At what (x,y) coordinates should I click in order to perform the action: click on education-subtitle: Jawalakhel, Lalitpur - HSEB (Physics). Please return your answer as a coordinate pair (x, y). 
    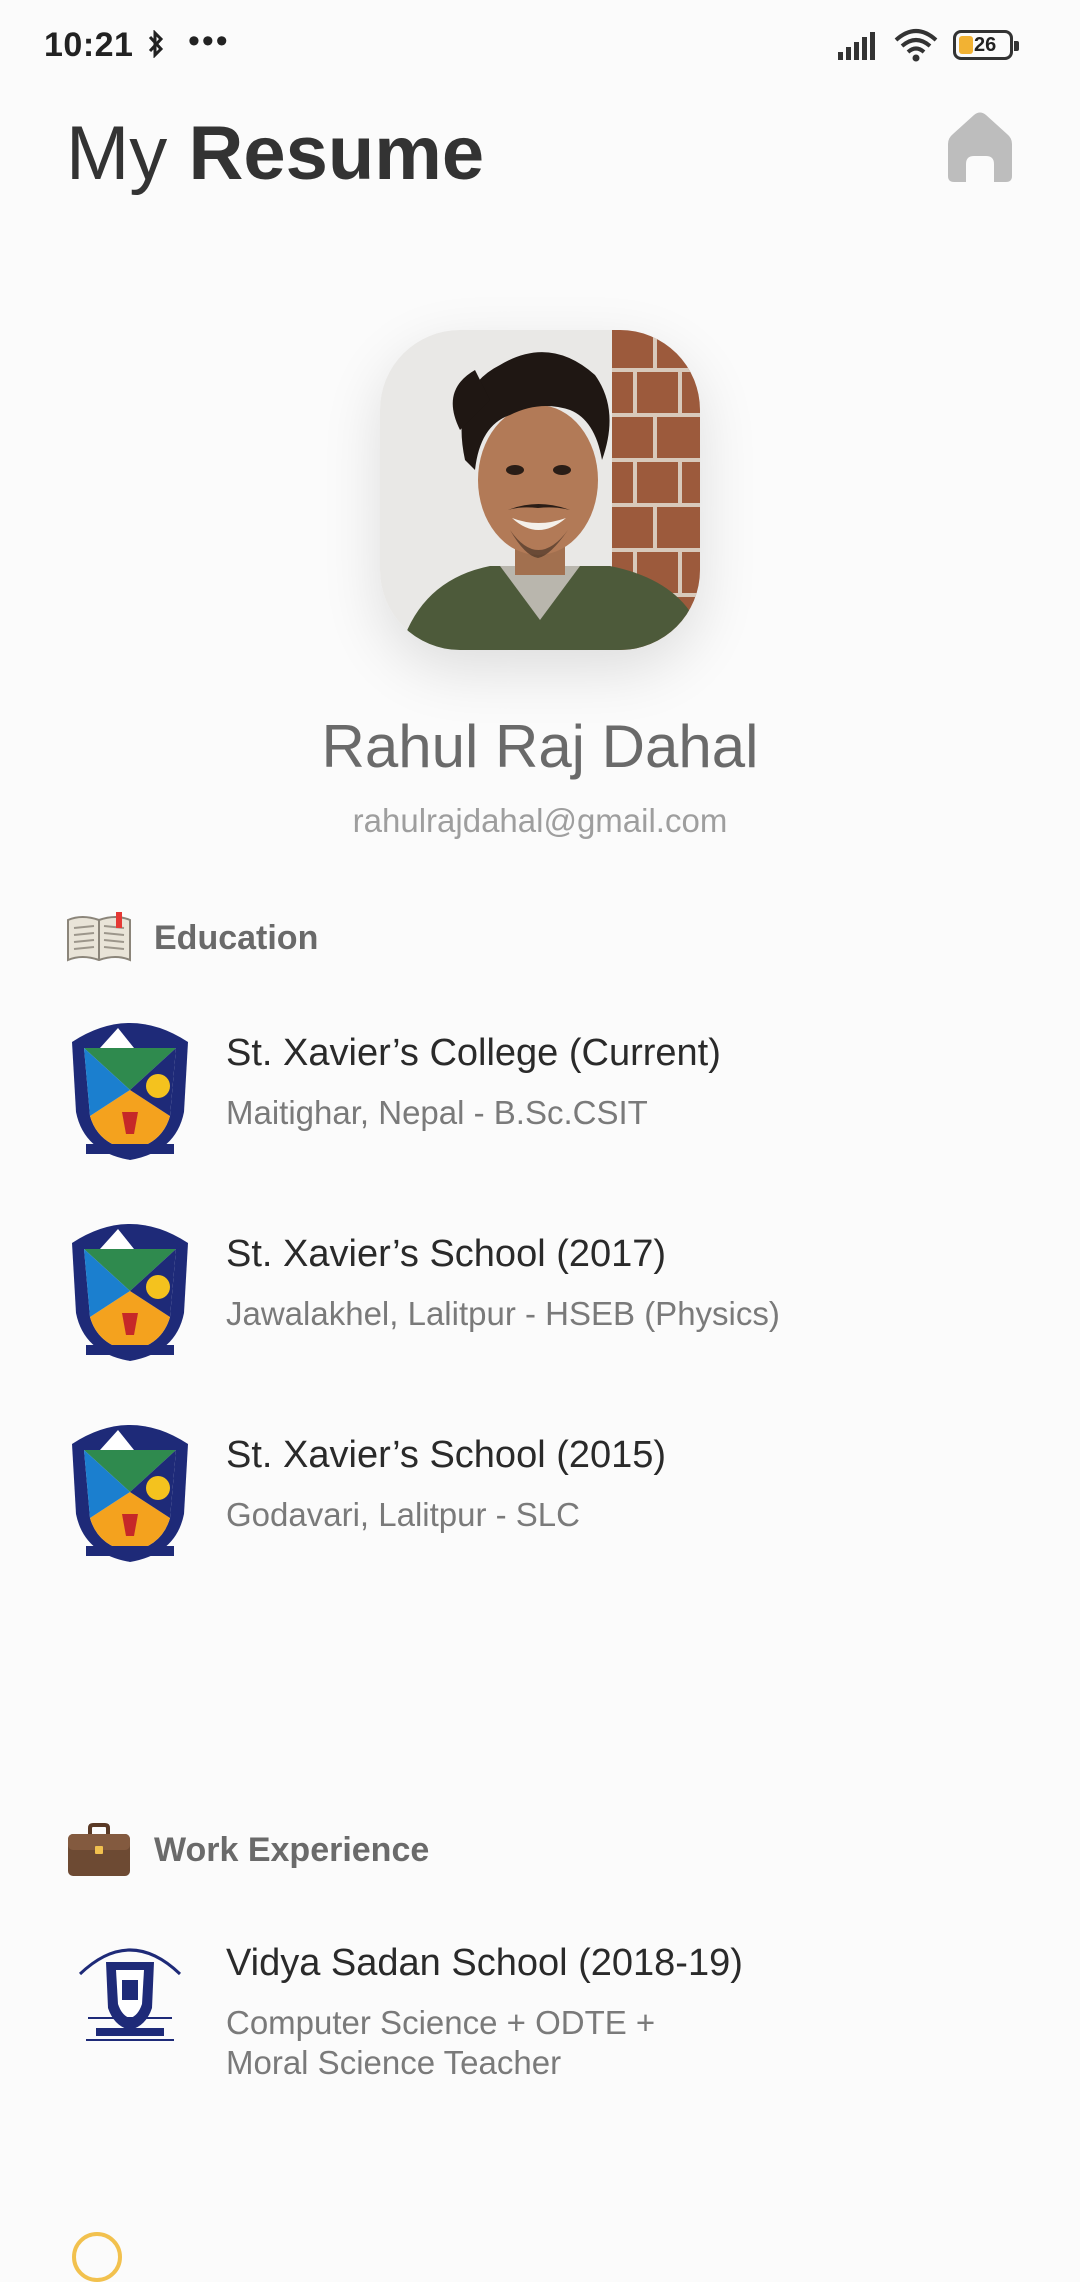
    Looking at the image, I should click on (503, 1313).